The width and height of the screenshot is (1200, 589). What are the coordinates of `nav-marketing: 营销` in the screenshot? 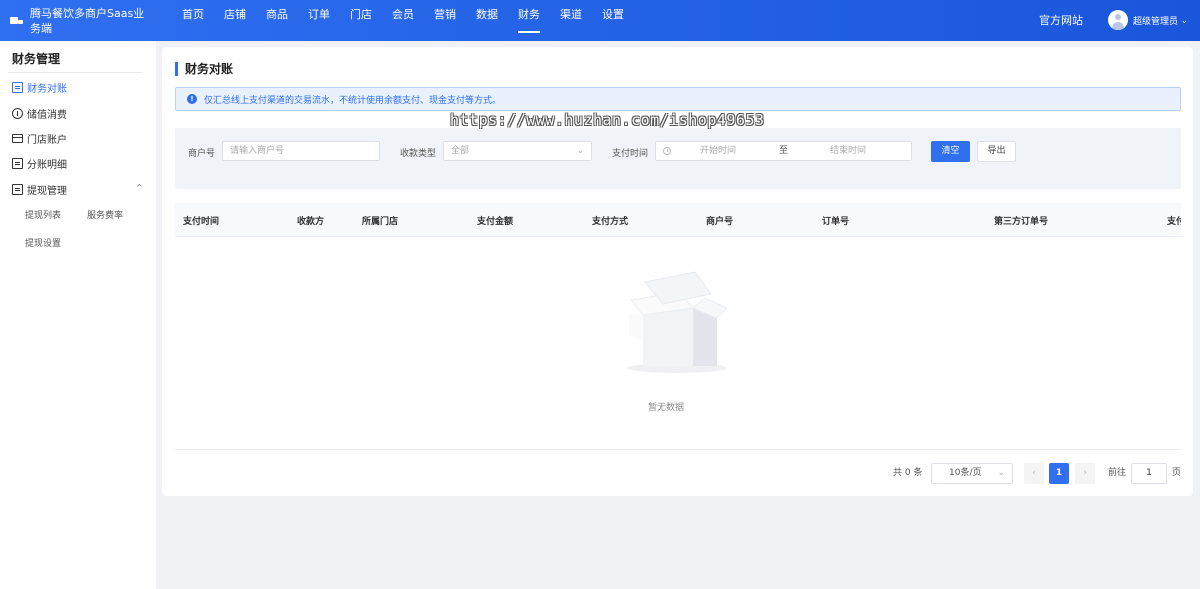 It's located at (445, 20).